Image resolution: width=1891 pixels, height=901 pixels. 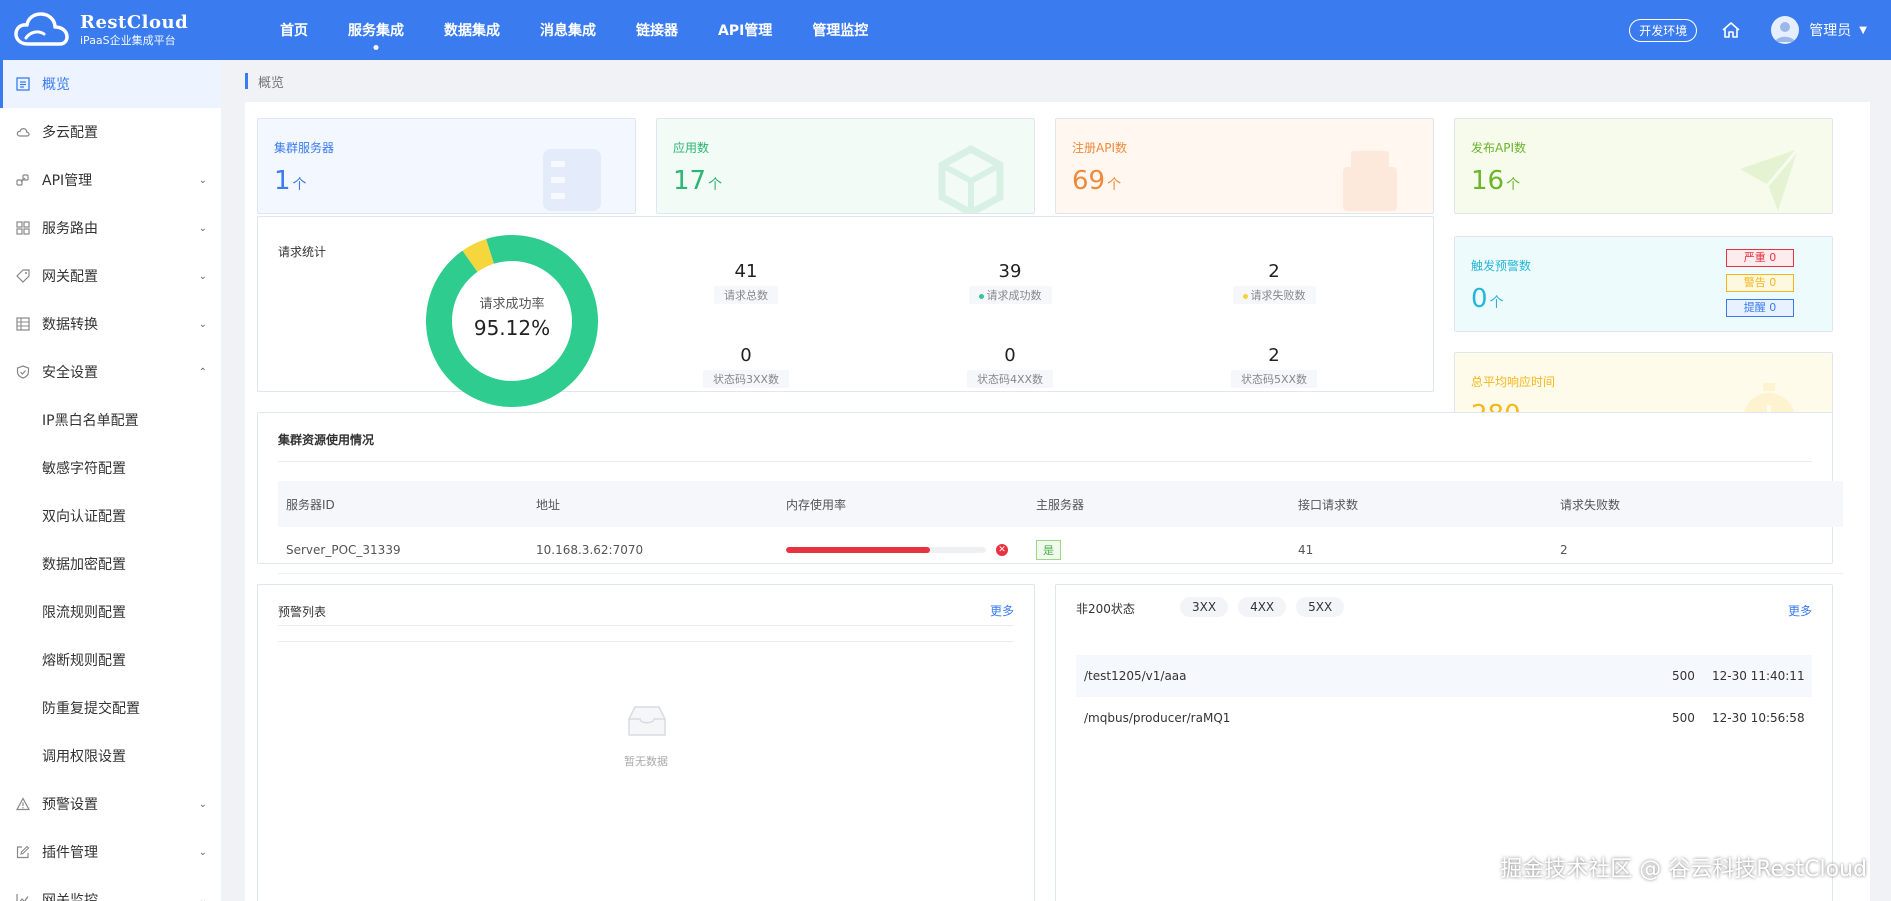 I want to click on sidebar-item-sensitive-chars: 敏感字符配置, so click(x=110, y=468).